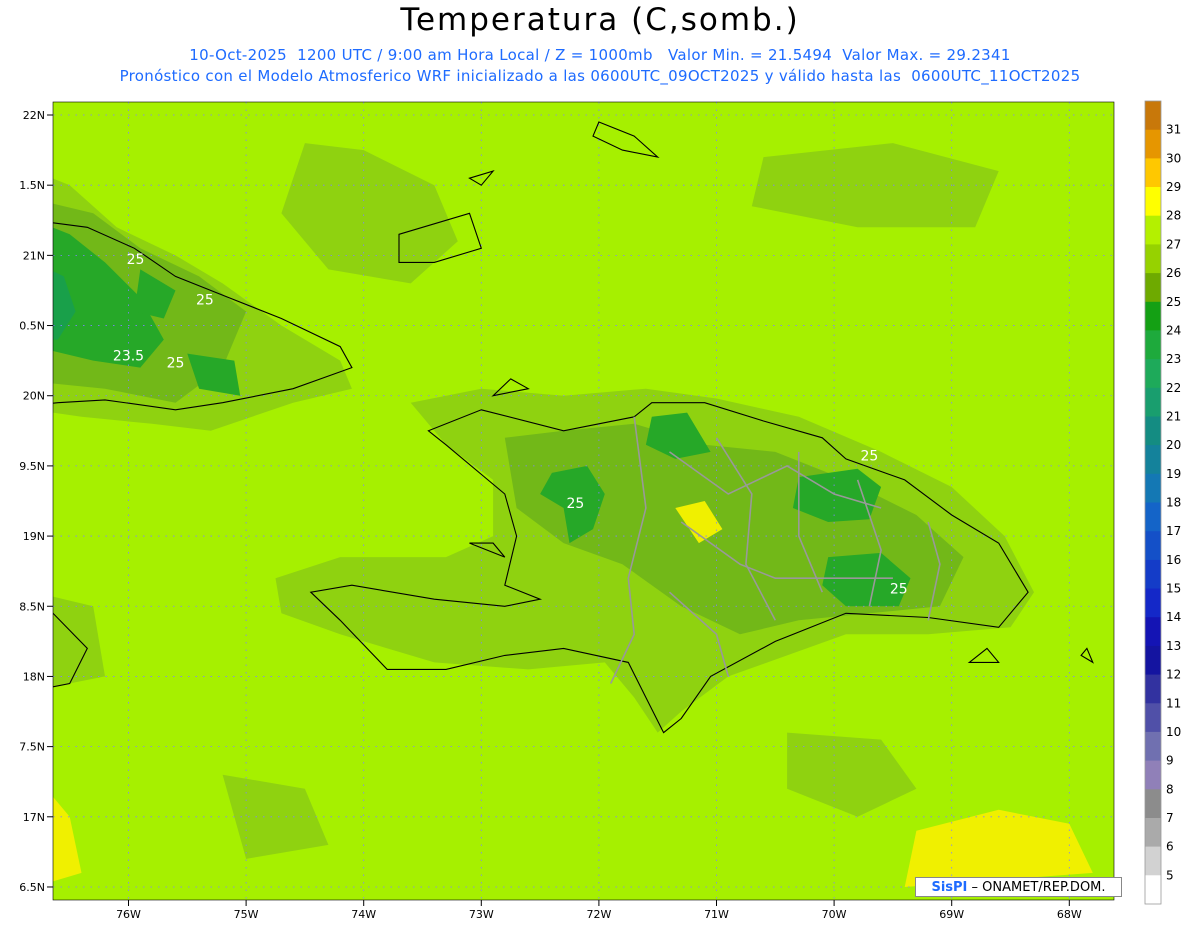 The height and width of the screenshot is (927, 1200). What do you see at coordinates (1173, 216) in the screenshot?
I see `colorbar-level: 28` at bounding box center [1173, 216].